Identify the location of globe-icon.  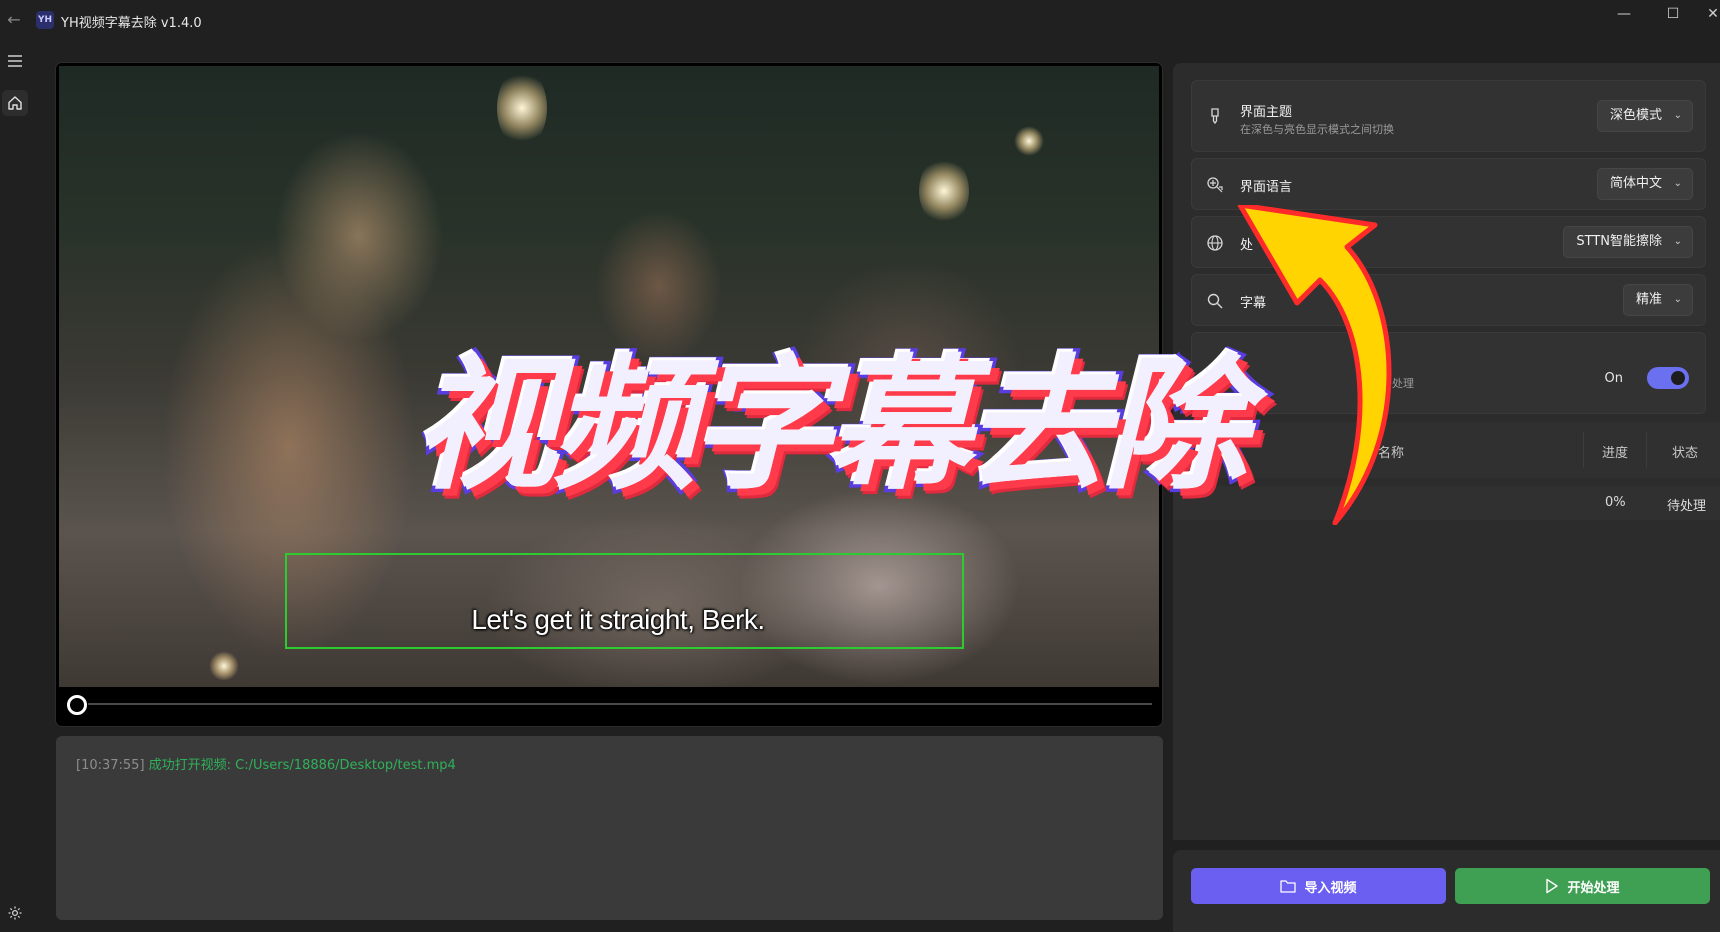
(1215, 243).